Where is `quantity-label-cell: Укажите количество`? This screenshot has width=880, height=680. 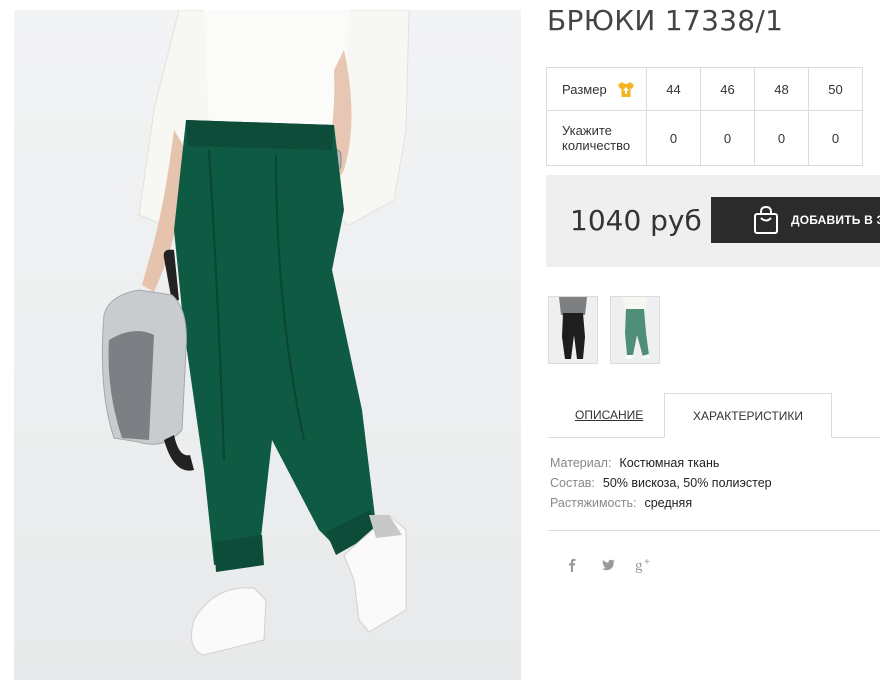
quantity-label-cell: Укажите количество is located at coordinates (596, 138).